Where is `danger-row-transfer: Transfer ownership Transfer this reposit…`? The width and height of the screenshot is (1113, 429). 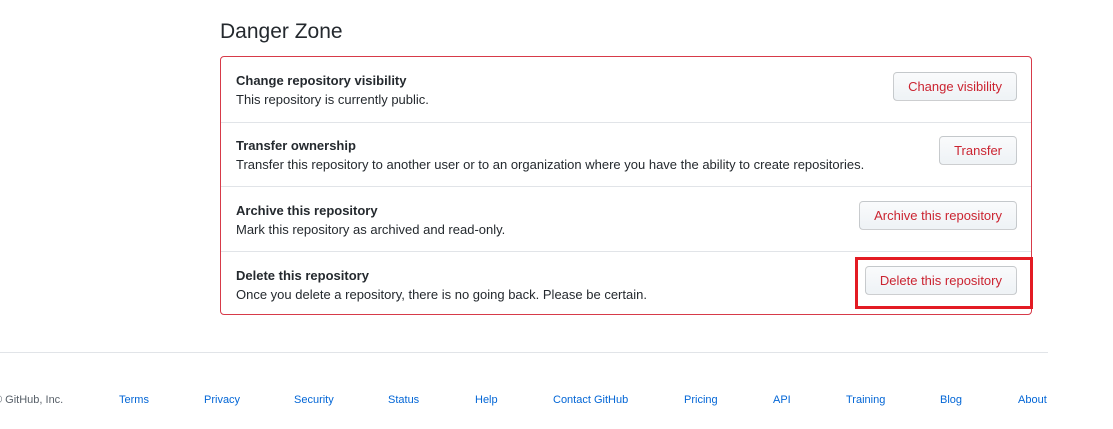
danger-row-transfer: Transfer ownership Transfer this reposit… is located at coordinates (626, 154).